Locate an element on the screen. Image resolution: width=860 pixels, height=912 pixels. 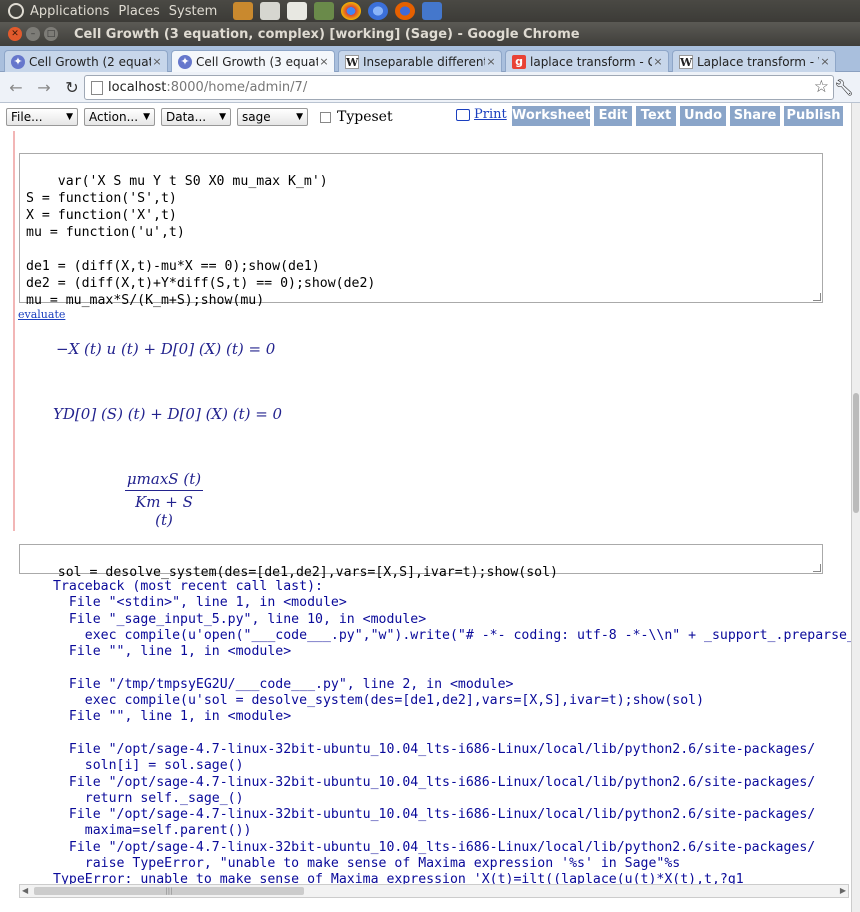
chromium-icon is located at coordinates (378, 11).